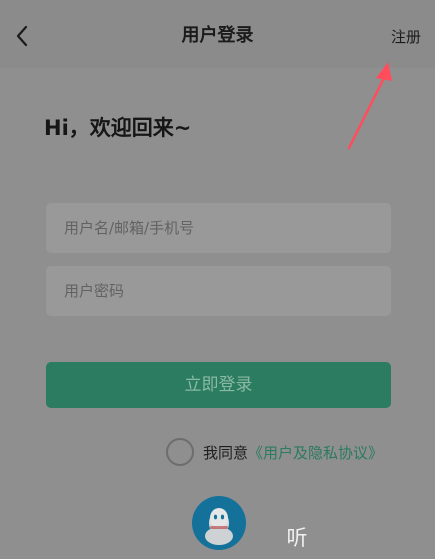 This screenshot has width=435, height=559. Describe the element at coordinates (180, 452) in the screenshot. I see `agreement-checkbox` at that location.